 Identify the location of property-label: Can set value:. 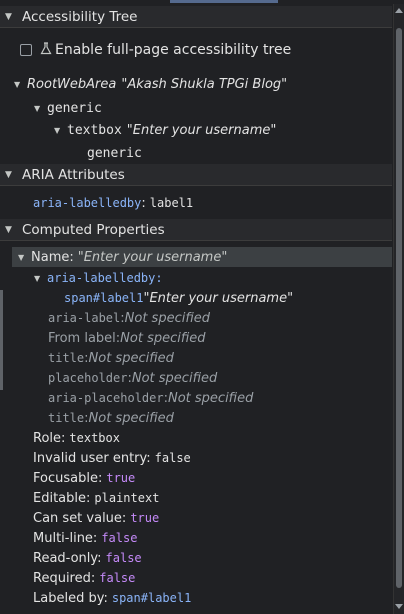
(80, 518).